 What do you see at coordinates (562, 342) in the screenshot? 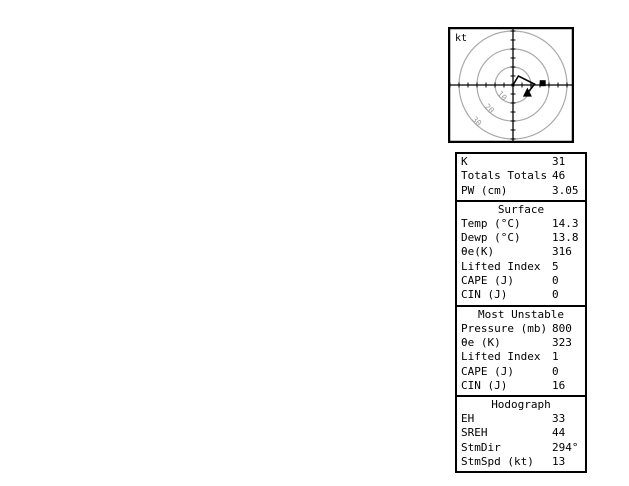
I see `stats-value: 323` at bounding box center [562, 342].